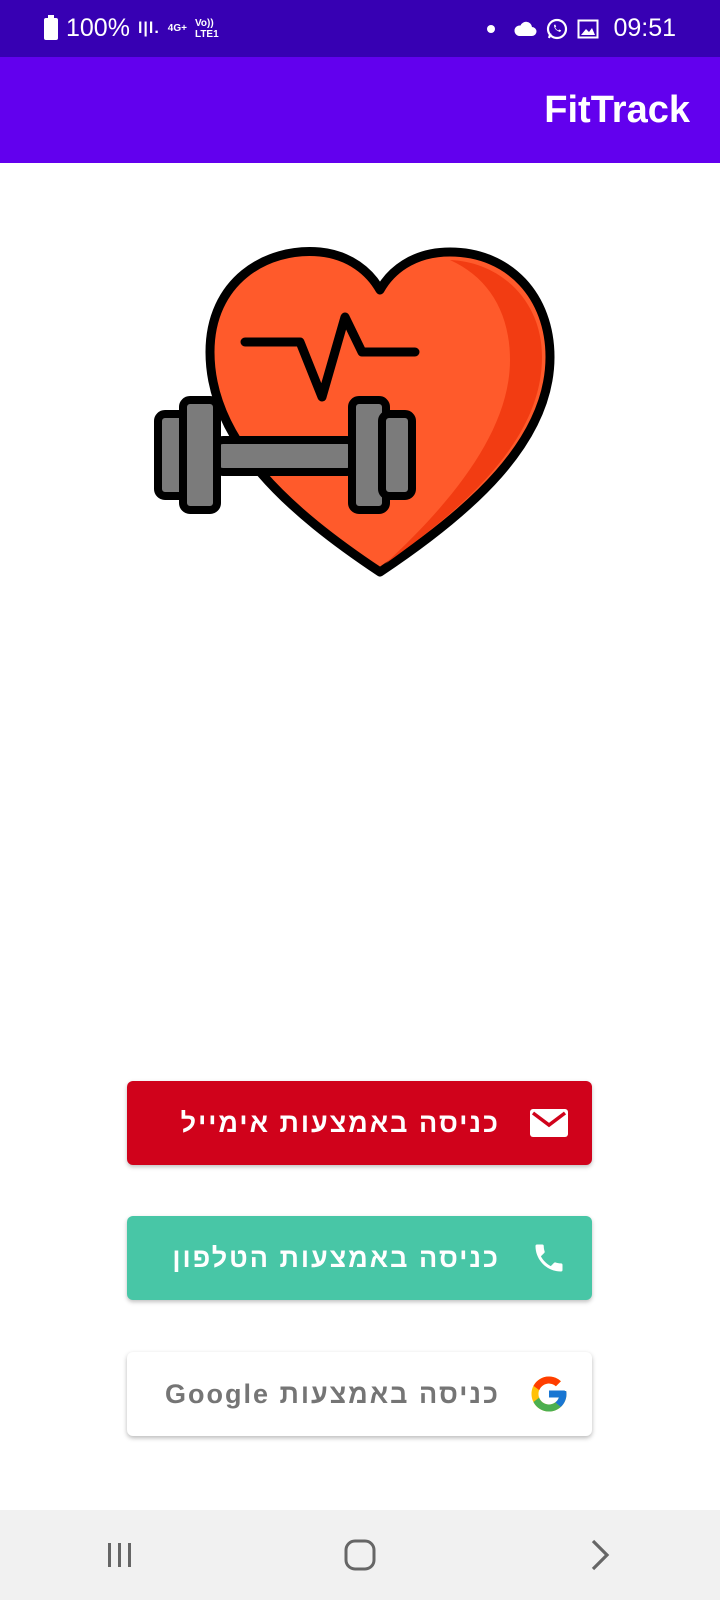  I want to click on email-login-button: כניסה באמצעות אימייל, so click(359, 1123).